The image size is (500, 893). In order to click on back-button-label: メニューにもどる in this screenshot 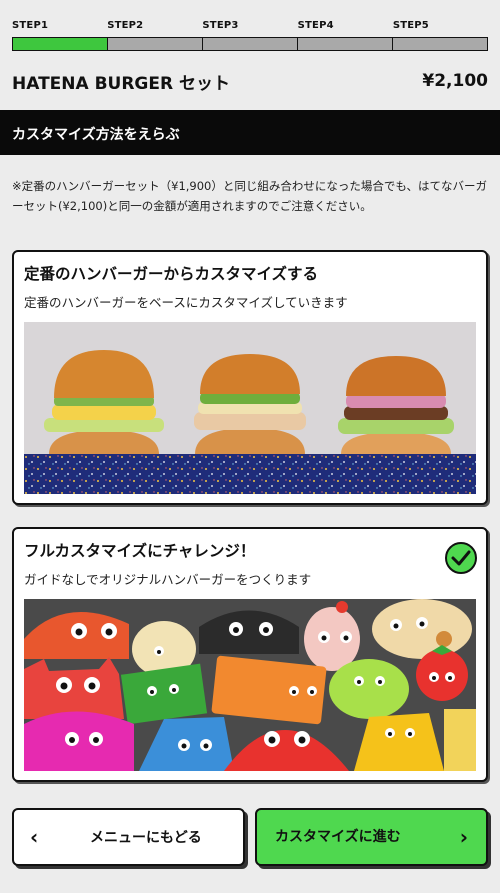, I will do `click(146, 838)`.